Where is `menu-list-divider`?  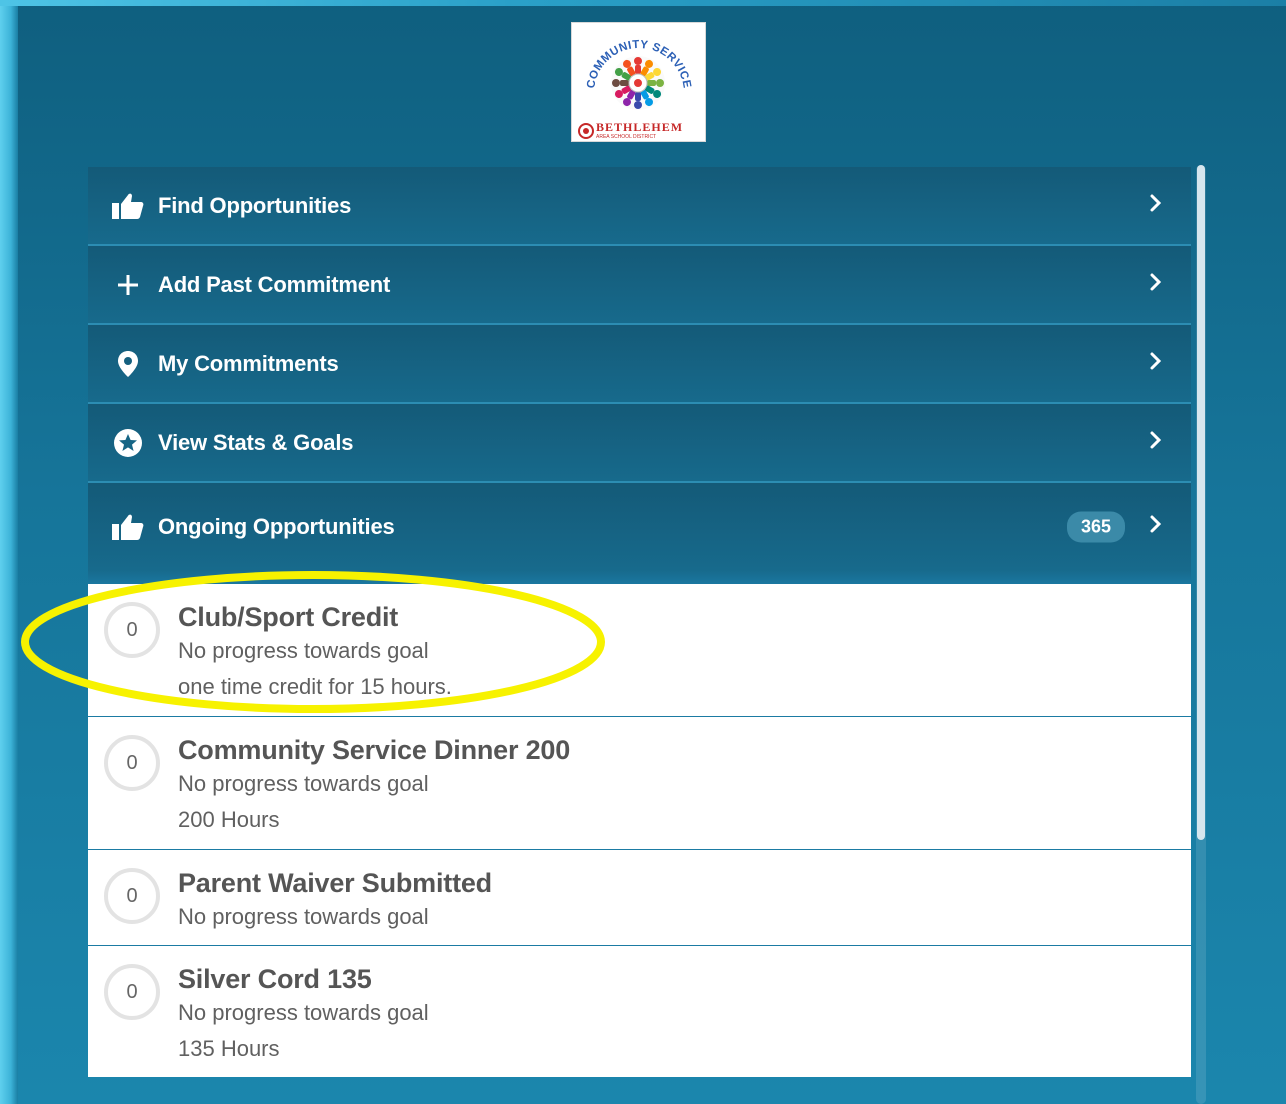
menu-list-divider is located at coordinates (639, 577).